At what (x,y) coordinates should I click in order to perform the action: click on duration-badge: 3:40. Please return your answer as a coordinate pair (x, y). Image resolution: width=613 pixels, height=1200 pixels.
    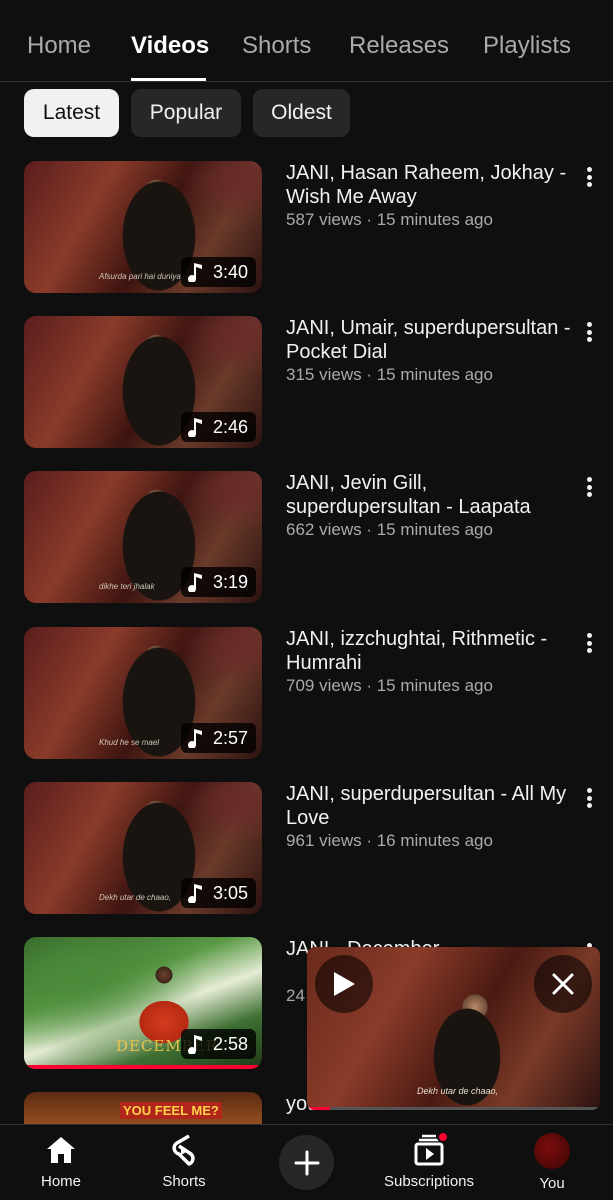
    Looking at the image, I should click on (218, 272).